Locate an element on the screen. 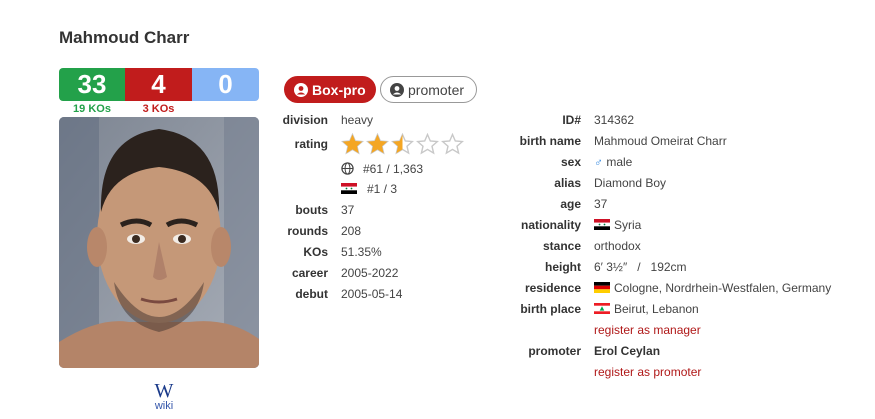 Image resolution: width=875 pixels, height=419 pixels. boxer-photo is located at coordinates (159, 242).